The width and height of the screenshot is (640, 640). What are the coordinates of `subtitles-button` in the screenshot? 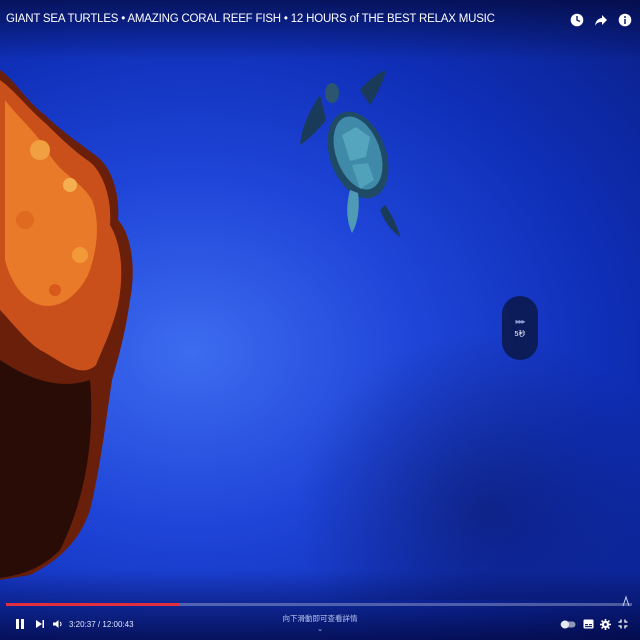 It's located at (588, 624).